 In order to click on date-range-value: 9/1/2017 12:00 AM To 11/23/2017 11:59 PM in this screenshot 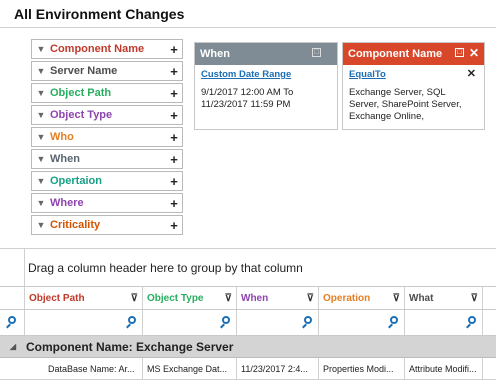, I will do `click(247, 98)`.